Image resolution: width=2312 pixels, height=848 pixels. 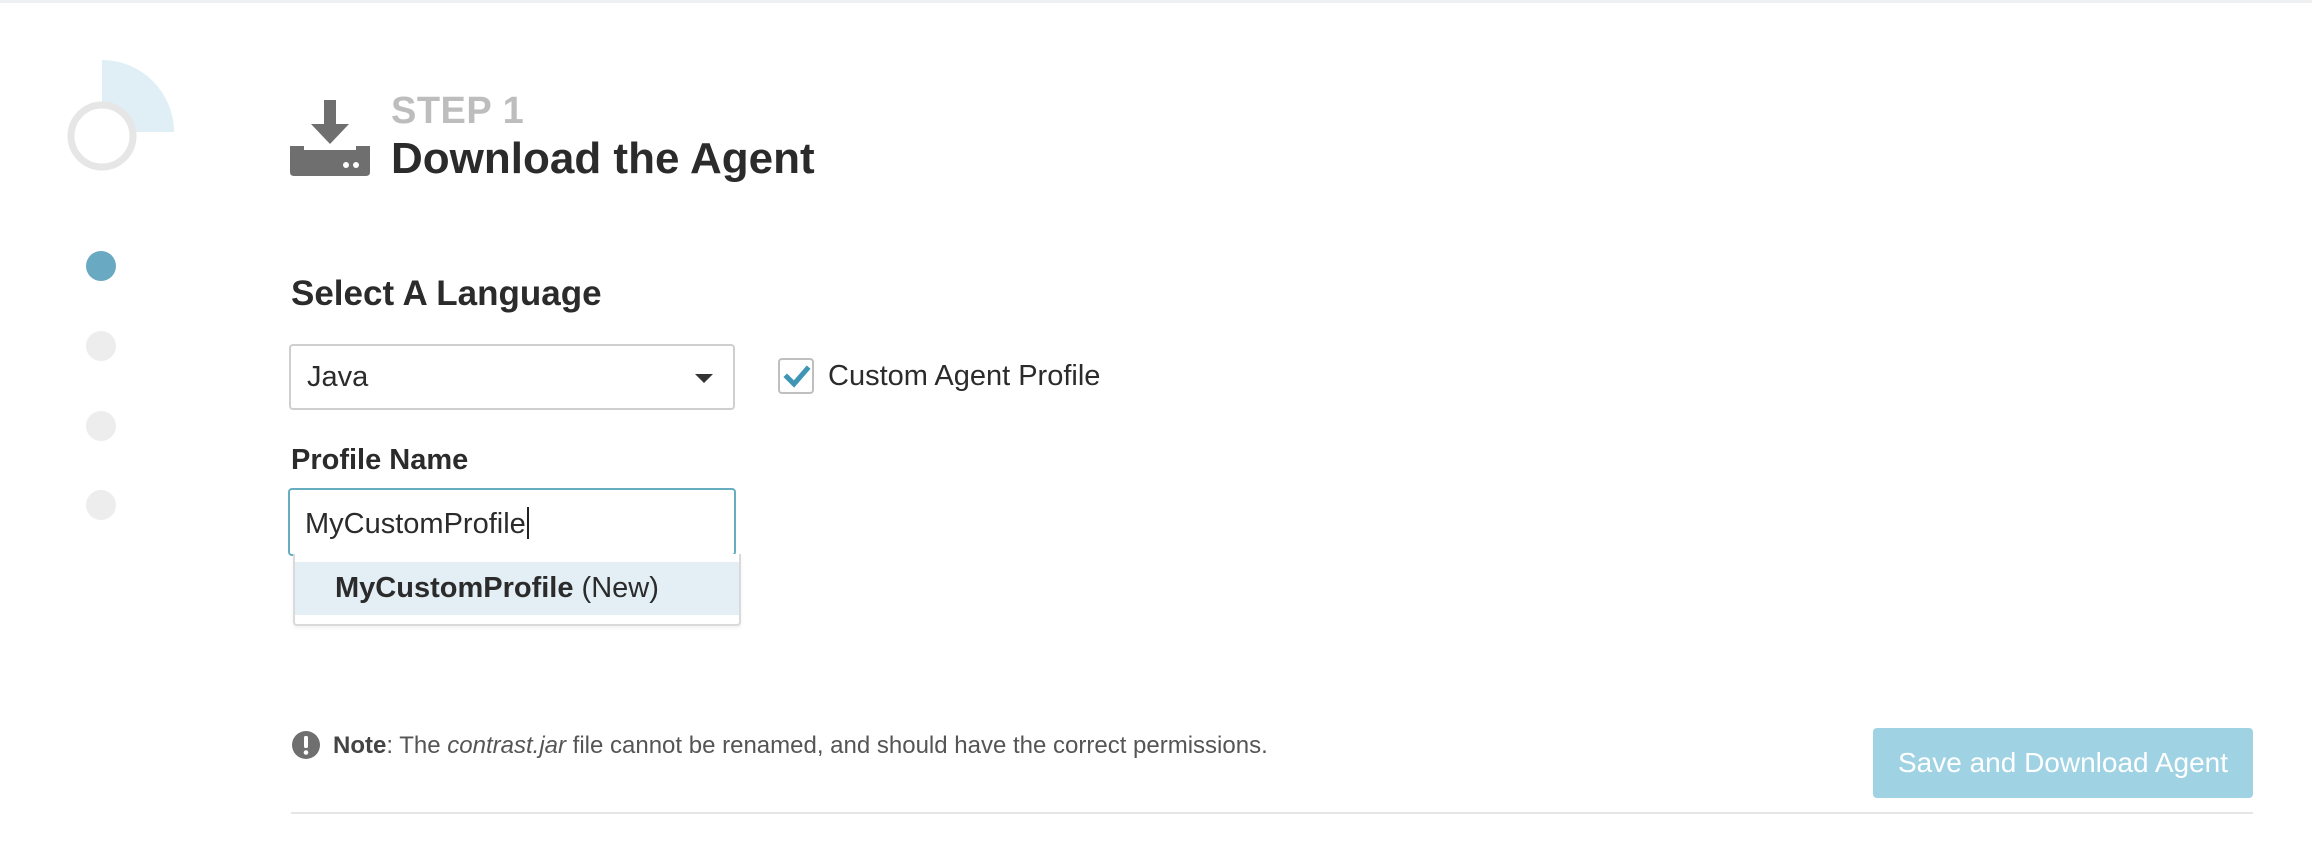 What do you see at coordinates (101, 426) in the screenshot?
I see `progress-step-3-dot` at bounding box center [101, 426].